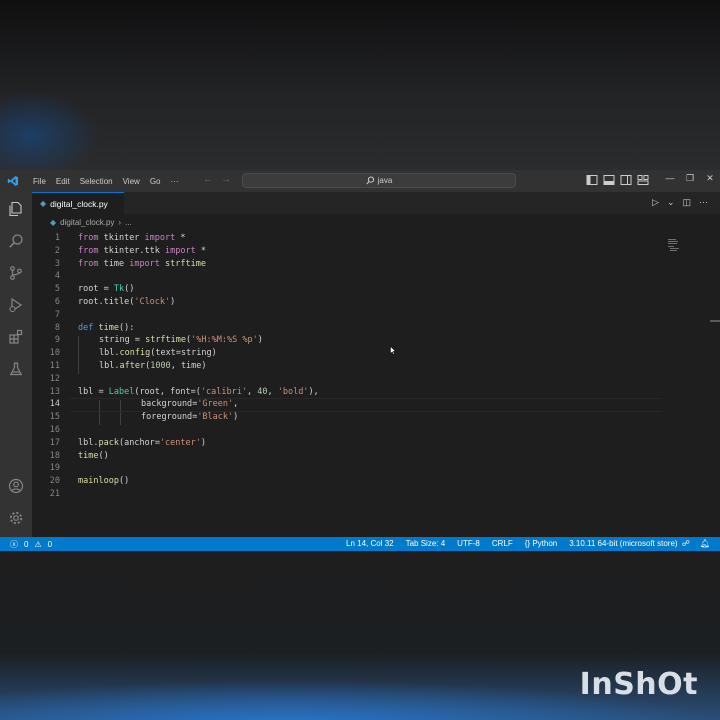 This screenshot has height=720, width=720. What do you see at coordinates (16, 209) in the screenshot?
I see `explorer-icon` at bounding box center [16, 209].